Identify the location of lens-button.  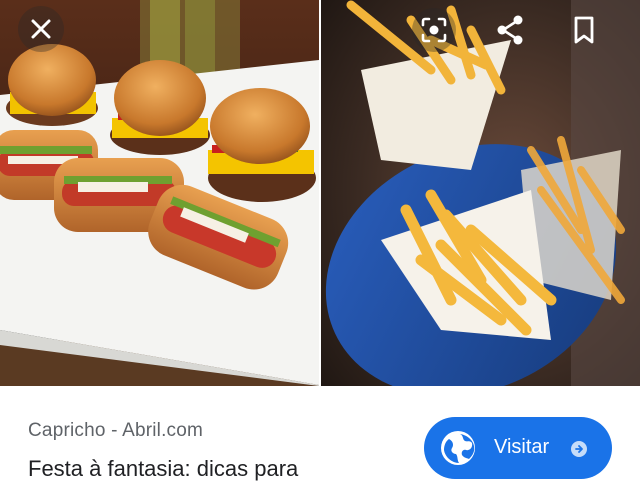
(434, 30).